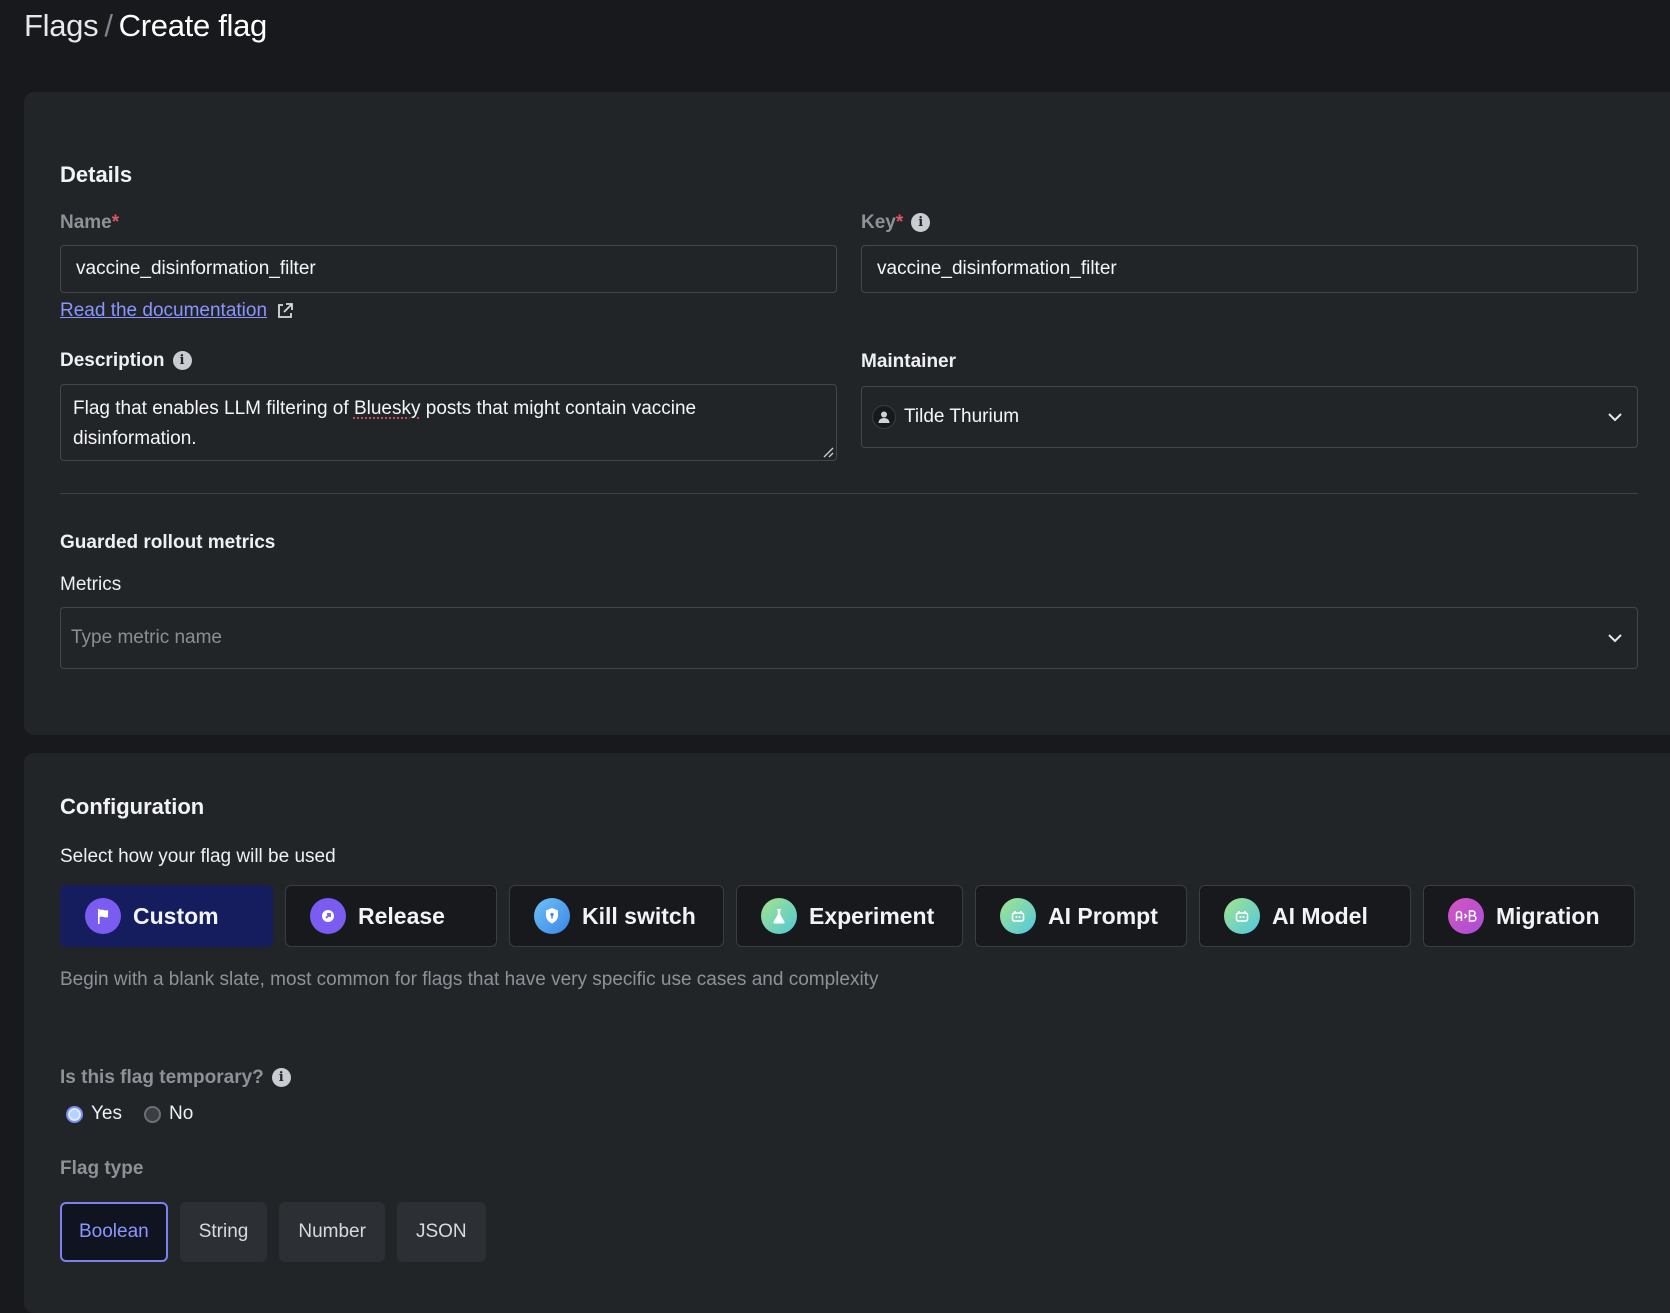  Describe the element at coordinates (779, 916) in the screenshot. I see `flask-icon` at that location.